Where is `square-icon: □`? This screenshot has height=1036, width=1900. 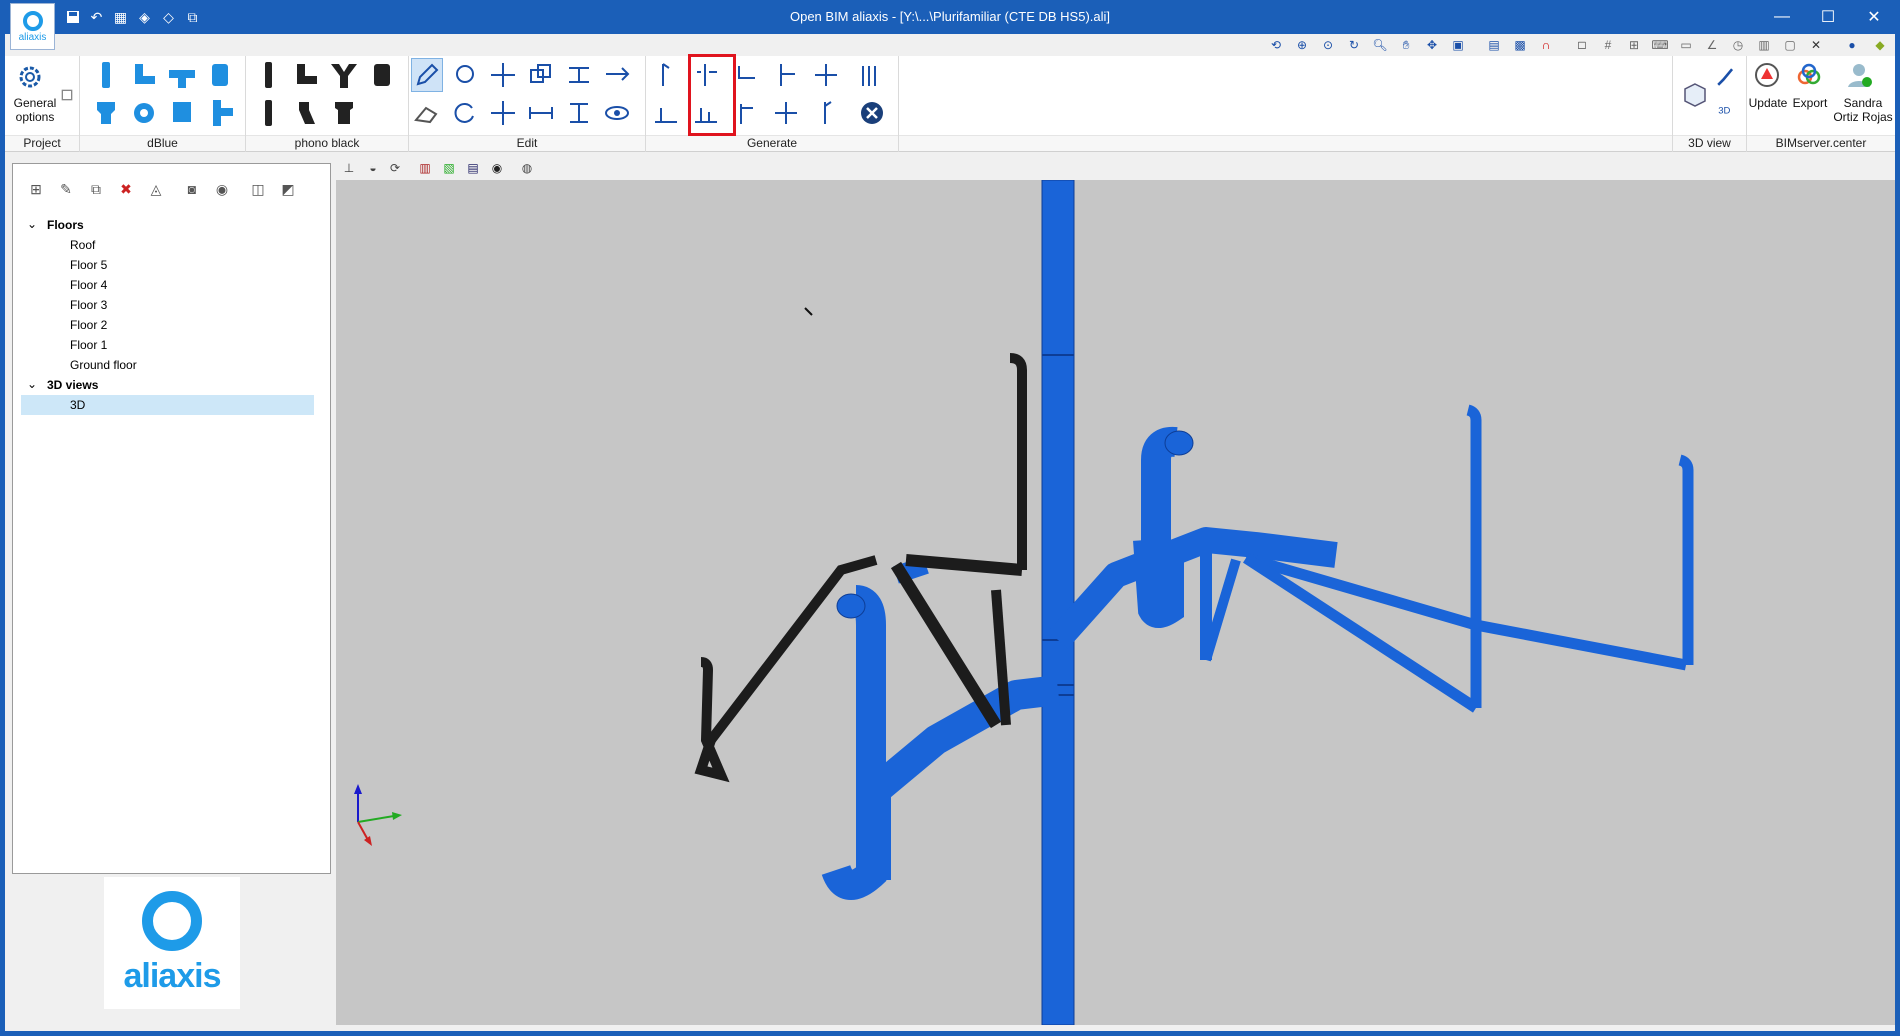
square-icon: □ is located at coordinates (1582, 45).